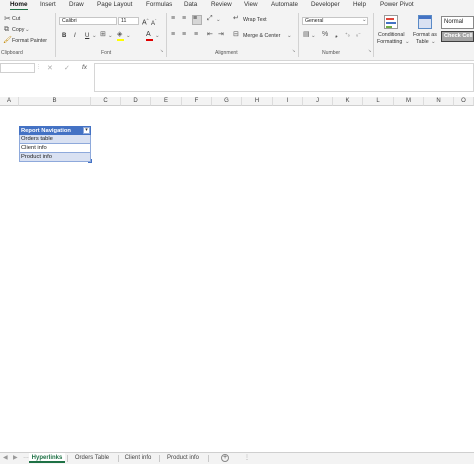 This screenshot has height=464, width=474. I want to click on format-as-table-icon, so click(425, 22).